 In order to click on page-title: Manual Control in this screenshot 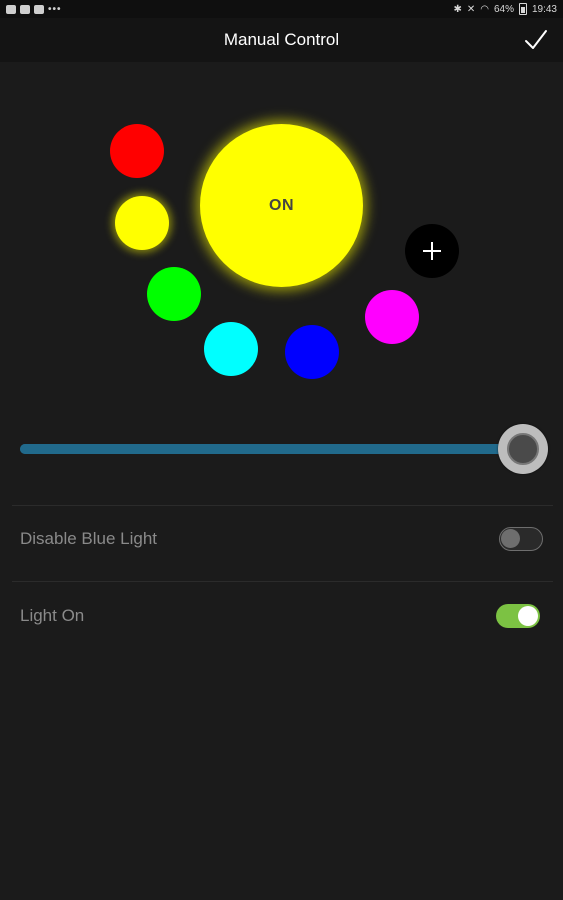, I will do `click(281, 39)`.